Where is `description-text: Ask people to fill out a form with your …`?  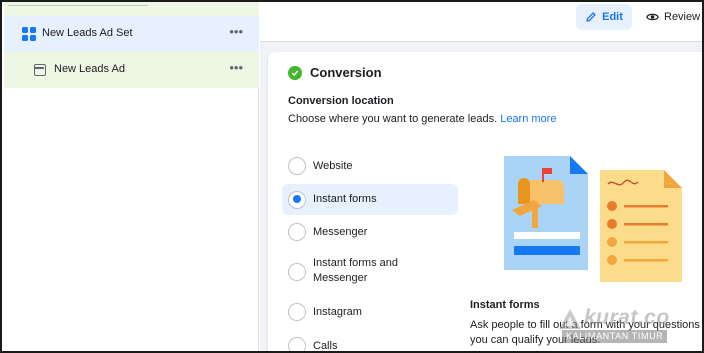 description-text: Ask people to fill out a form with your … is located at coordinates (587, 332).